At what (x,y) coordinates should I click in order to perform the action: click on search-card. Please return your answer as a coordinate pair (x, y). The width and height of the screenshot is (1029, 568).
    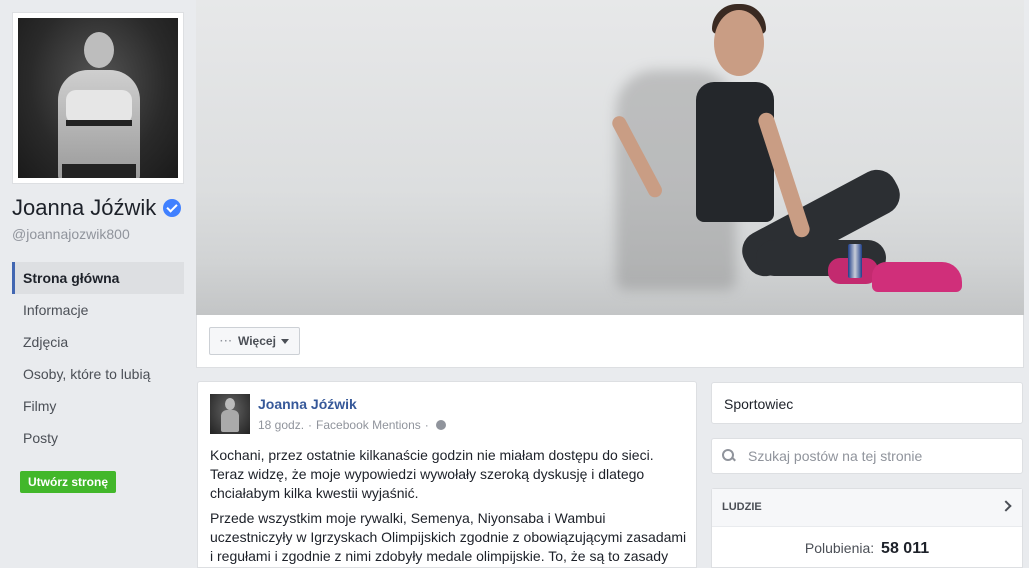
    Looking at the image, I should click on (867, 456).